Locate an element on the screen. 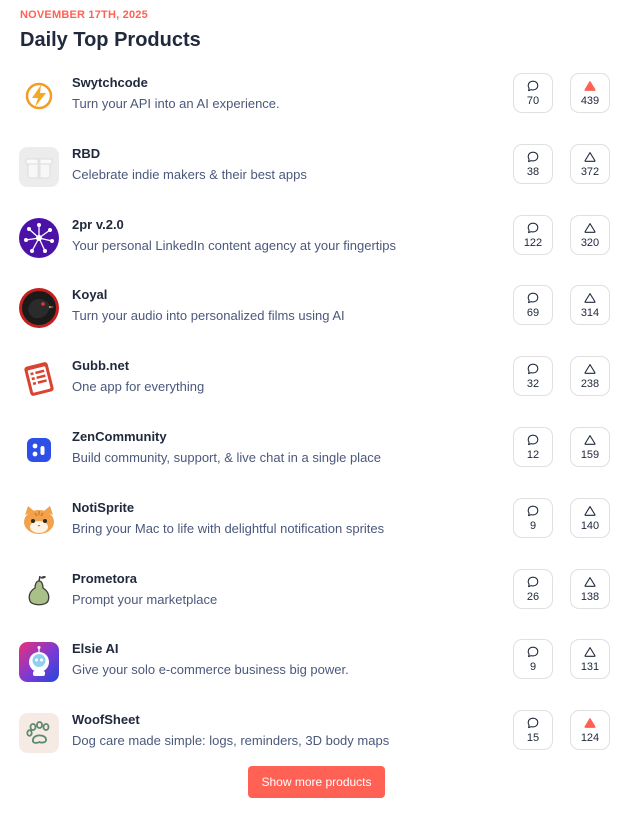 This screenshot has width=634, height=815. product-name: Elsie AI is located at coordinates (95, 648).